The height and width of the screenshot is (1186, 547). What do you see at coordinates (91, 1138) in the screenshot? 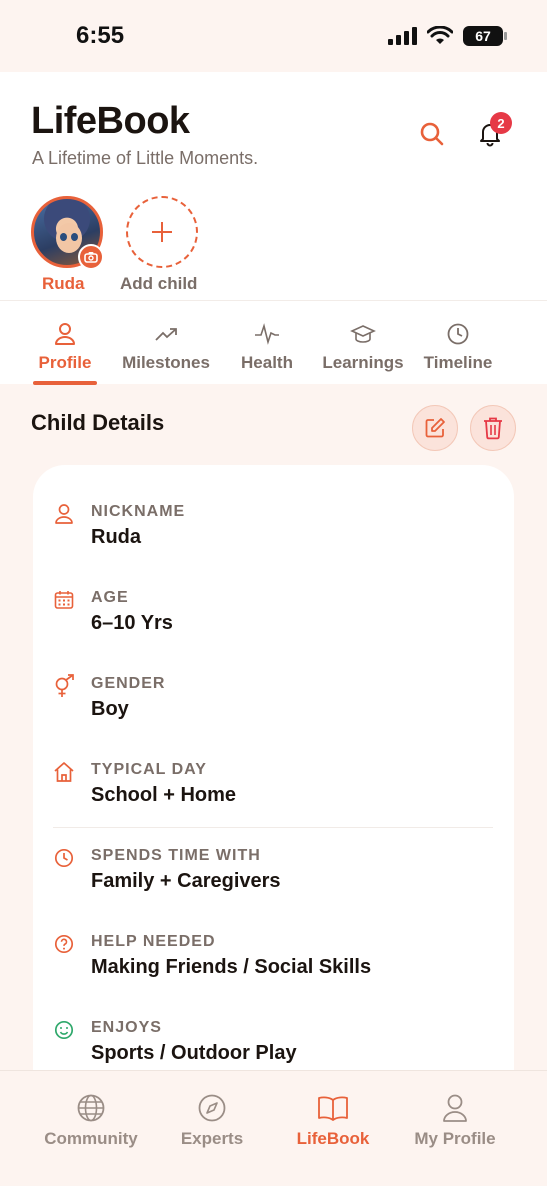
I see `nav-label: Community` at bounding box center [91, 1138].